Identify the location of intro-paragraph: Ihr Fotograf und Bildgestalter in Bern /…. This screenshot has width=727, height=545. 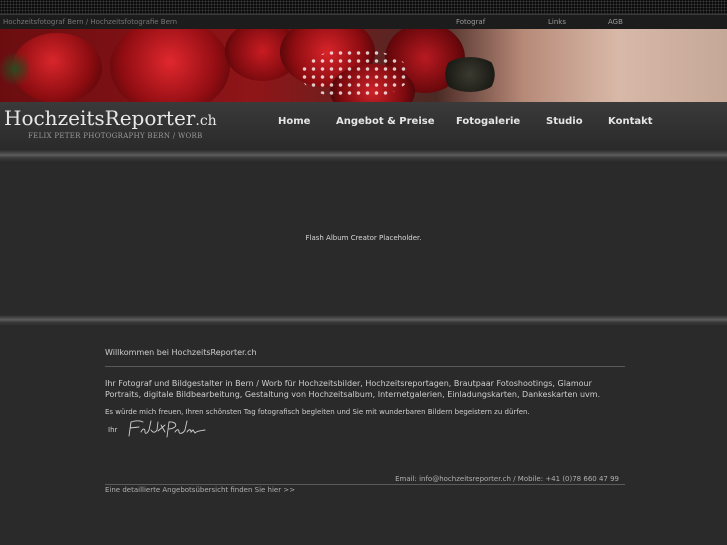
(353, 389).